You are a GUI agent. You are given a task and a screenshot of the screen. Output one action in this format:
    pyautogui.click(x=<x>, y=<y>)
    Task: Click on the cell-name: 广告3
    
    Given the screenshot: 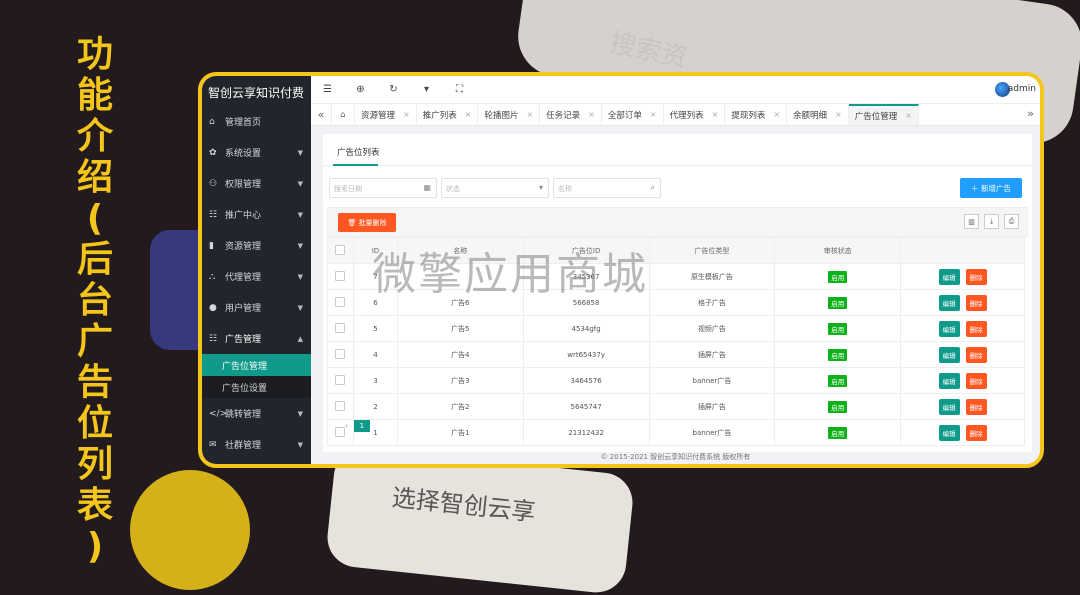 What is the action you would take?
    pyautogui.click(x=460, y=380)
    